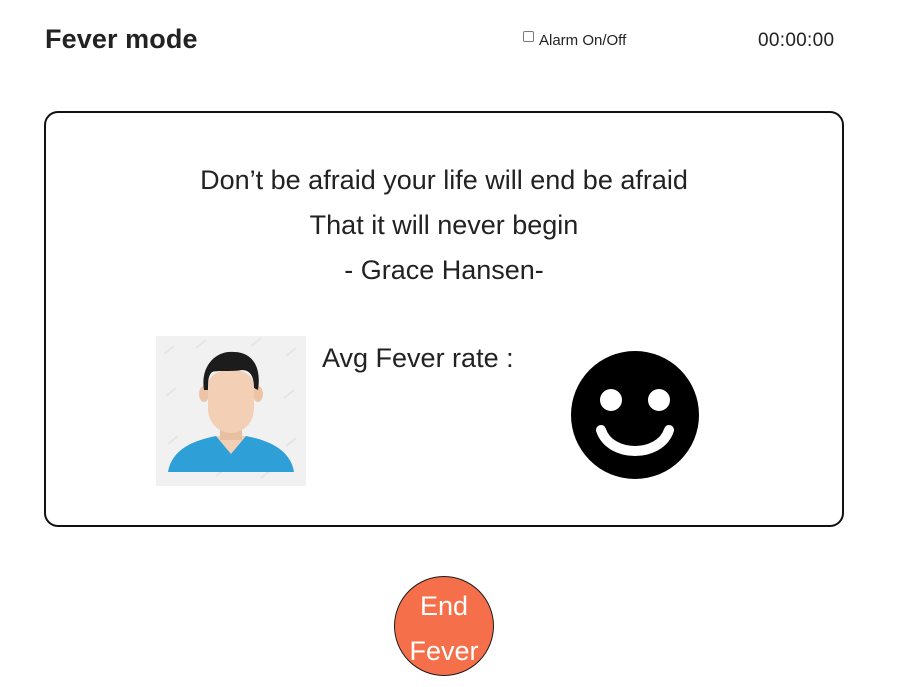 Image resolution: width=898 pixels, height=687 pixels. What do you see at coordinates (444, 270) in the screenshot?
I see `quote-author: - Grace Hansen-` at bounding box center [444, 270].